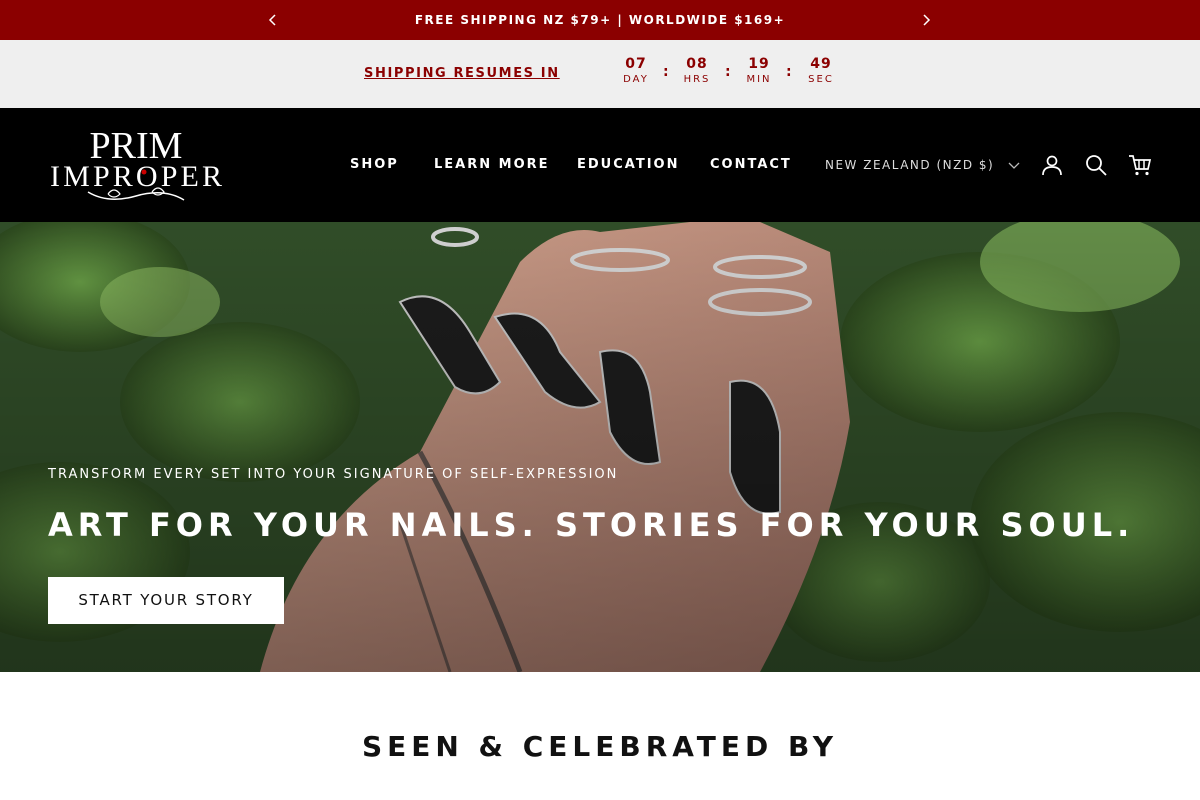  I want to click on announcement-text: FREE SHIPPING NZ $79+ | WORLDWIDE $169+, so click(600, 20).